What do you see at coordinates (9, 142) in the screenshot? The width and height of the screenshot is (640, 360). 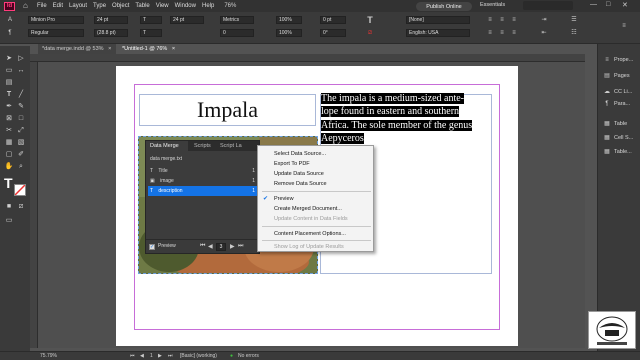 I see `gradient-tool-icon: ▦` at bounding box center [9, 142].